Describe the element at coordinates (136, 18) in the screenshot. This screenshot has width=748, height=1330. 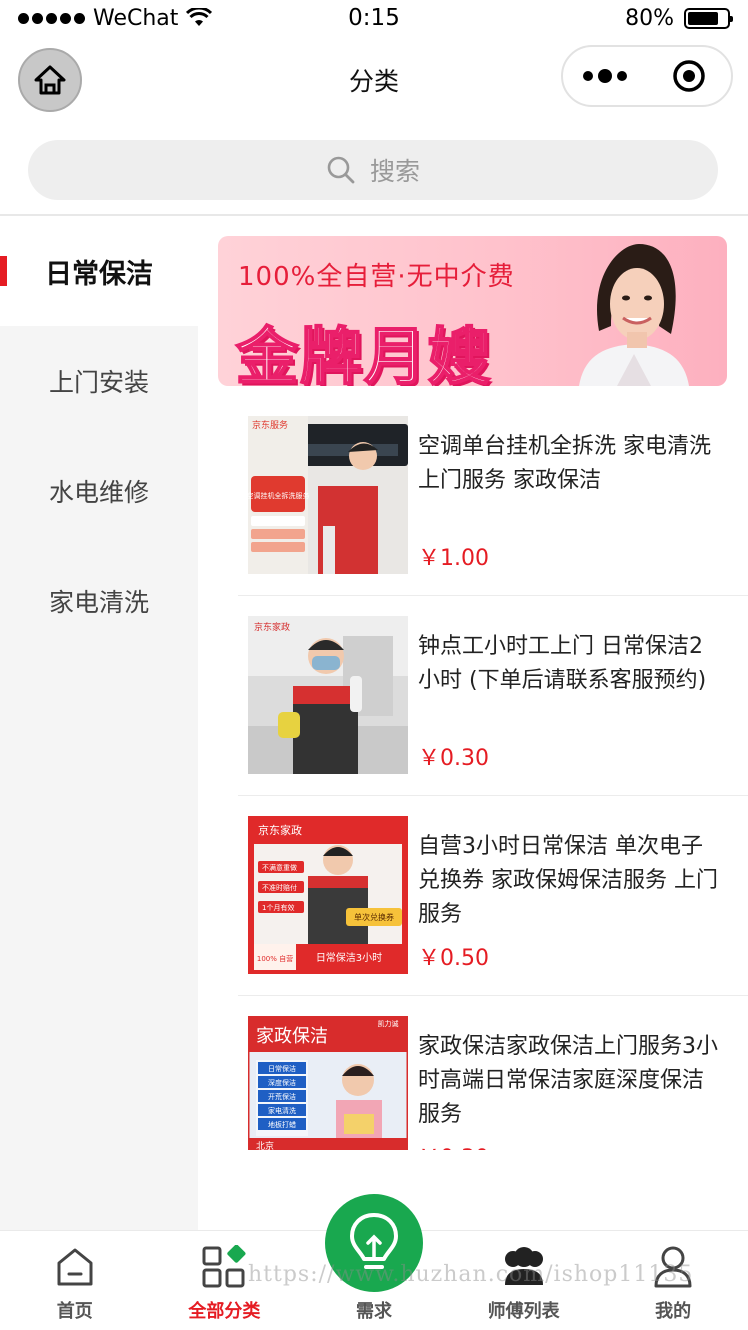
I see `carrier-label: WeChat` at that location.